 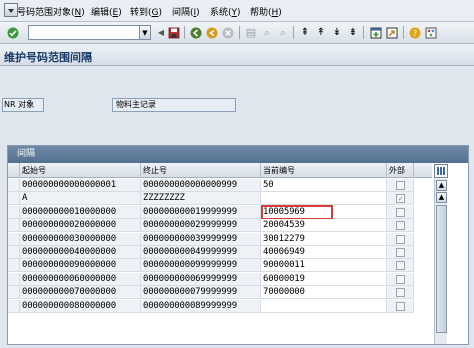 What do you see at coordinates (324, 170) in the screenshot?
I see `column-header-current: 当前编号` at bounding box center [324, 170].